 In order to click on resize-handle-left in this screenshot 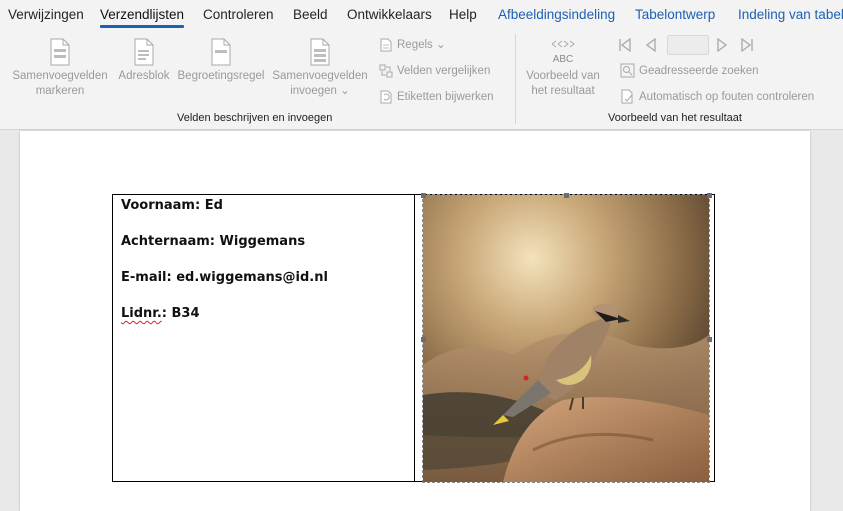, I will do `click(423, 339)`.